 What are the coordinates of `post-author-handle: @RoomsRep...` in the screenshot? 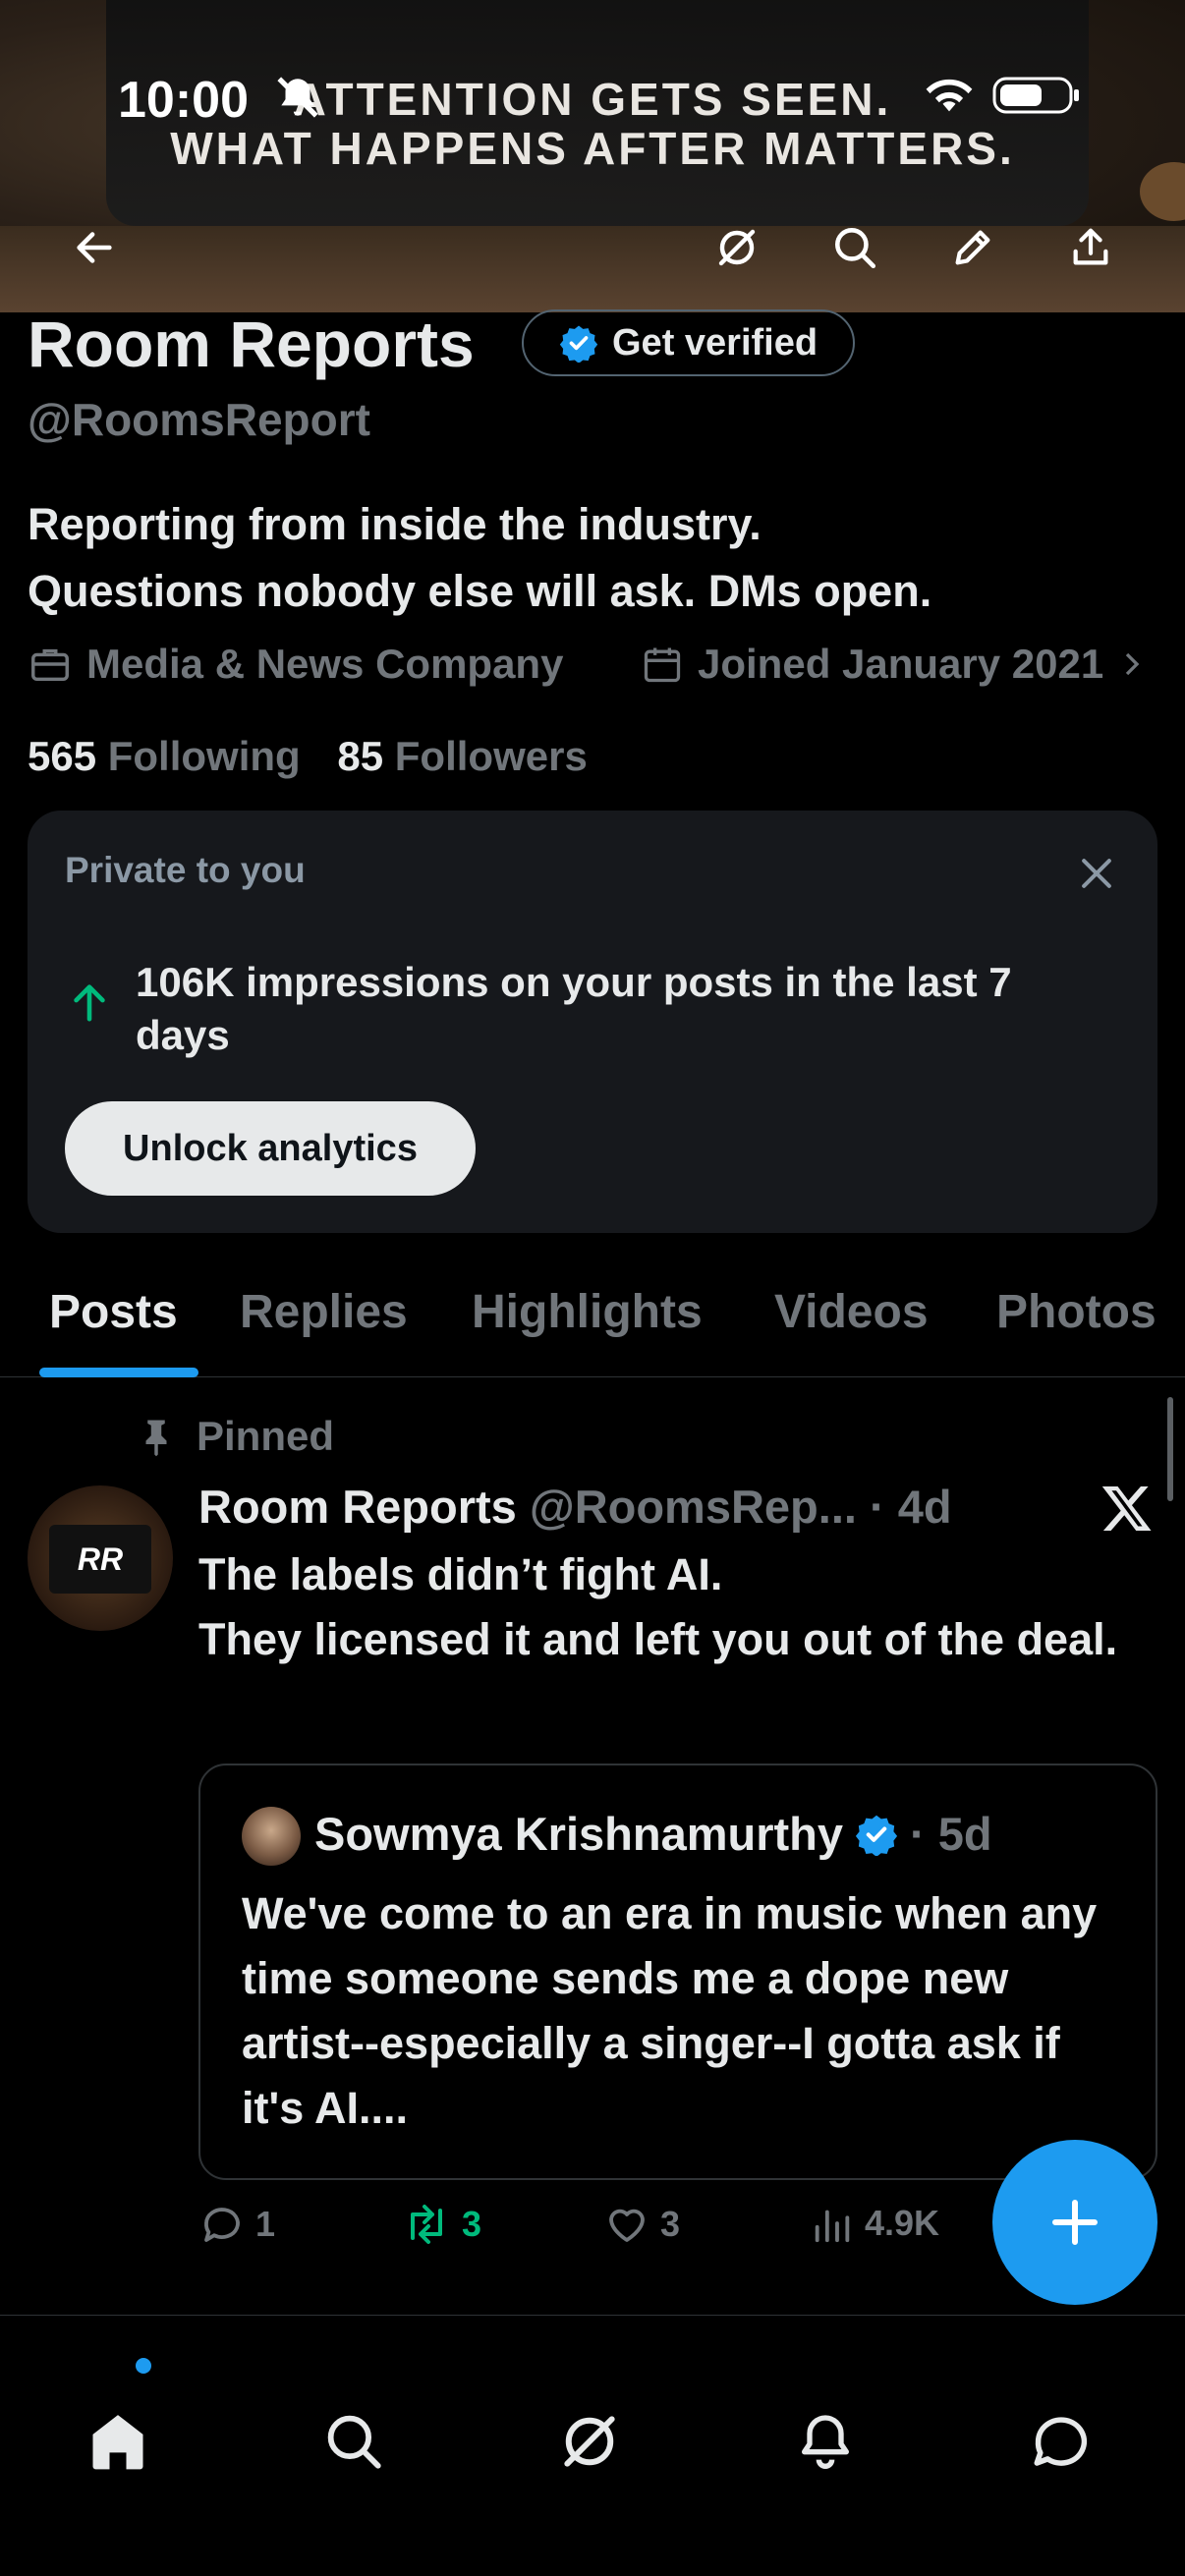 It's located at (693, 1507).